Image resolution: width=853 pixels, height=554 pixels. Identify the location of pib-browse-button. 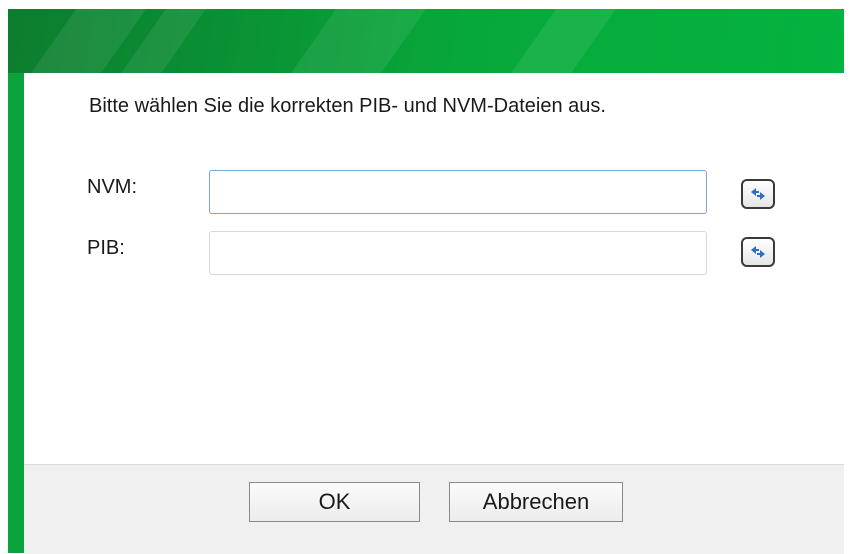
(758, 252).